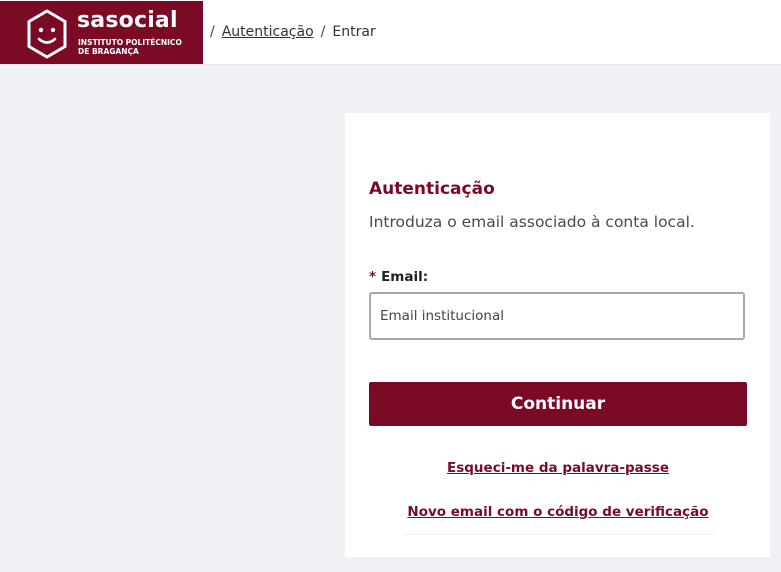 This screenshot has width=781, height=572. What do you see at coordinates (405, 277) in the screenshot?
I see `email-label-text: Email:` at bounding box center [405, 277].